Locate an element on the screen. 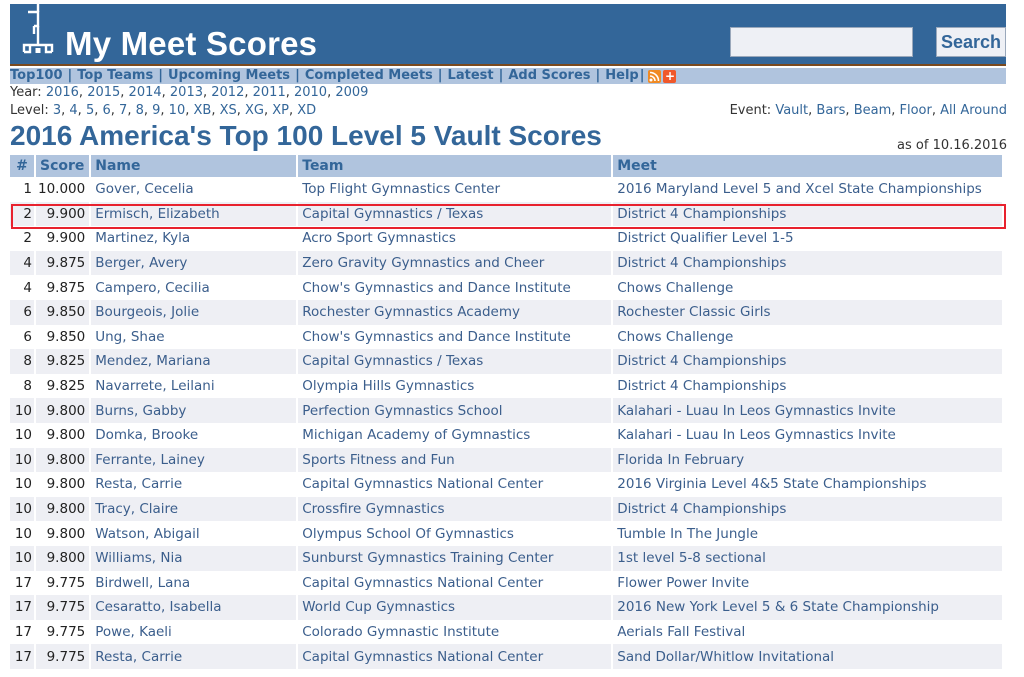 Image resolution: width=1024 pixels, height=677 pixels. gymnast-link: Bourgeois, Jolie is located at coordinates (147, 312).